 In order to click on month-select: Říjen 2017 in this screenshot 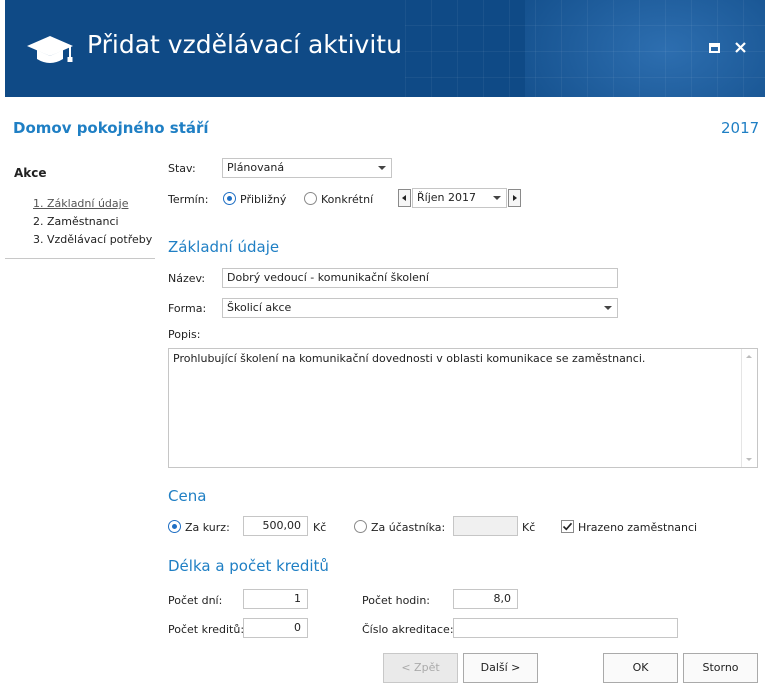, I will do `click(459, 198)`.